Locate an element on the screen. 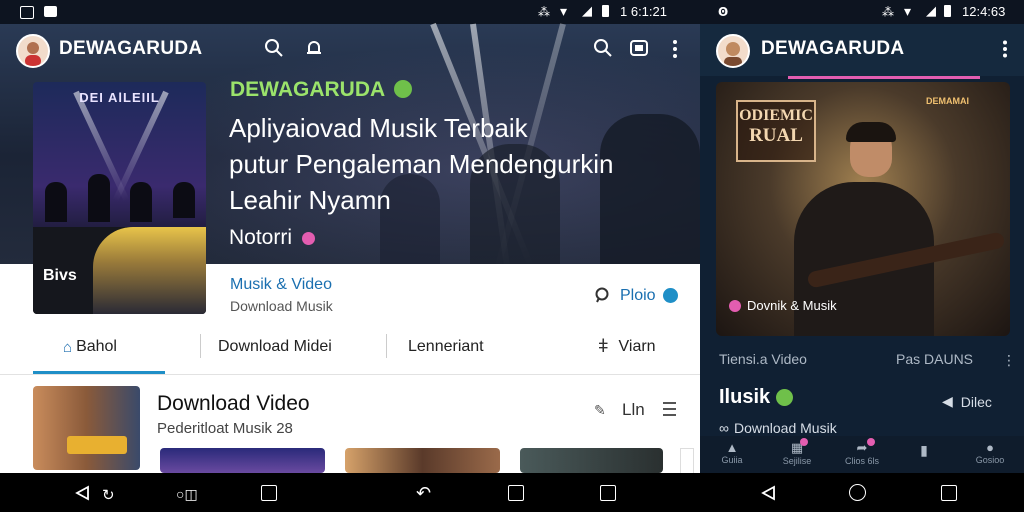 The height and width of the screenshot is (512, 1024). featured-art: DEMAMAI ODIEMIC RUAL Dovnik & Musik is located at coordinates (863, 209).